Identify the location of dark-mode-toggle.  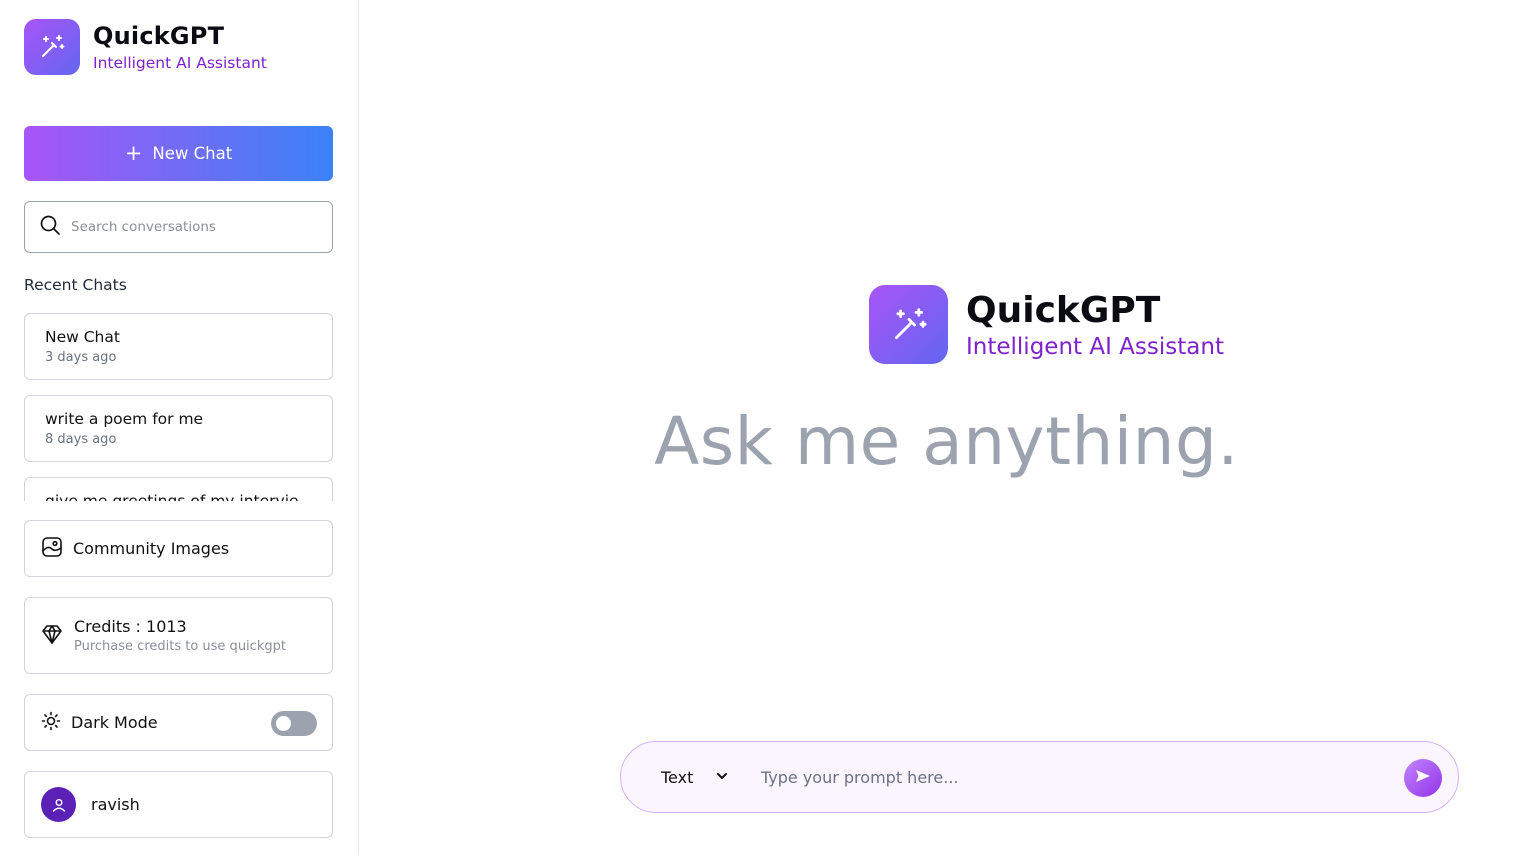
(294, 723).